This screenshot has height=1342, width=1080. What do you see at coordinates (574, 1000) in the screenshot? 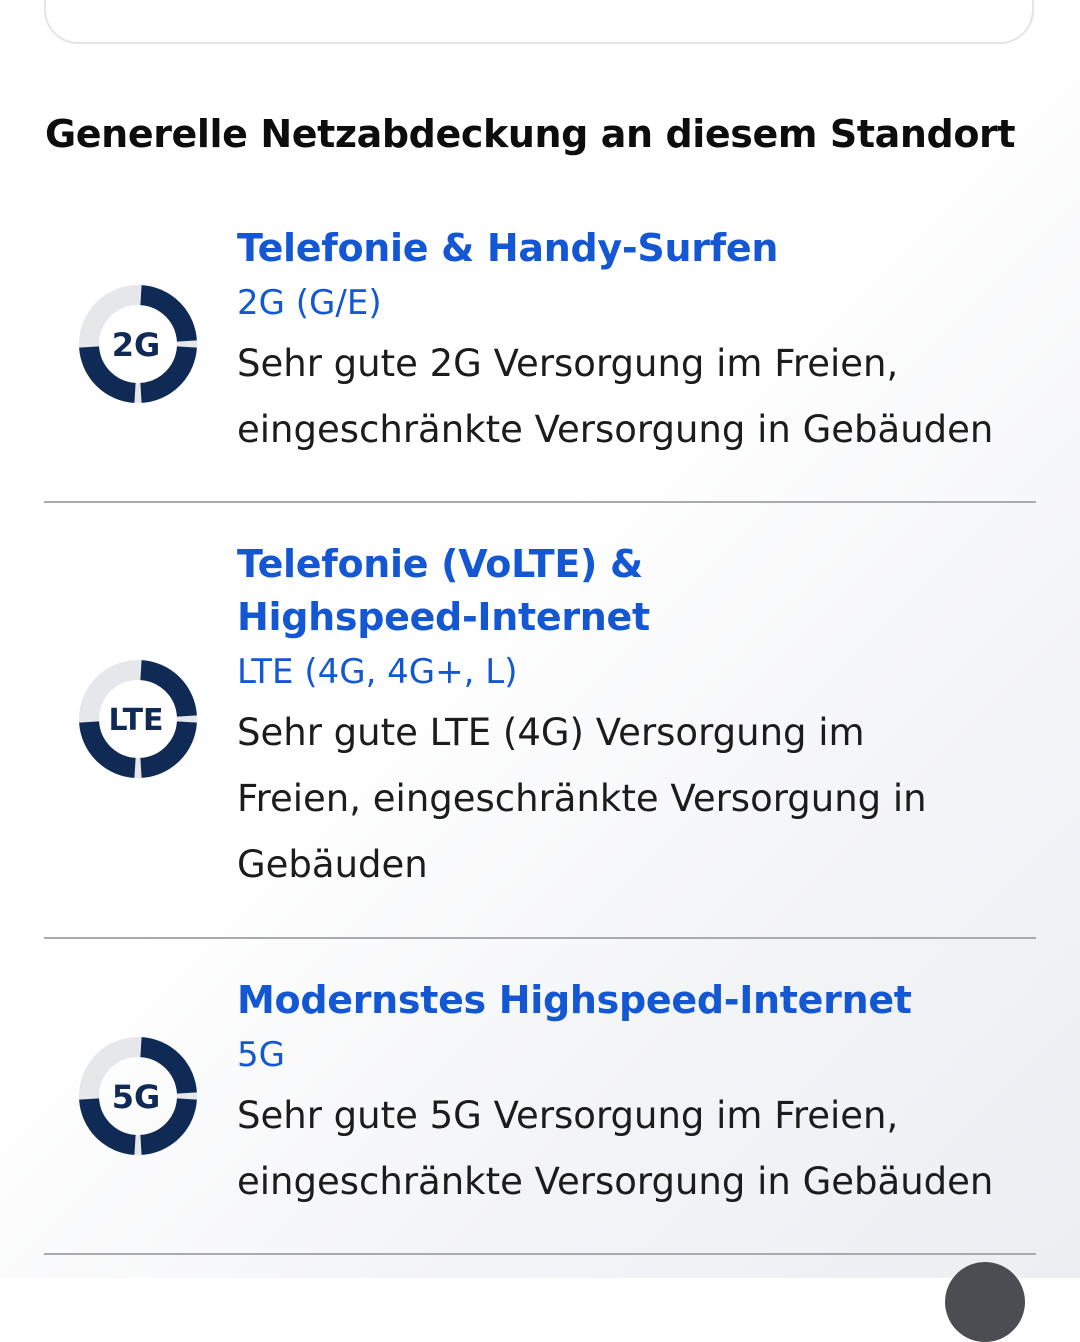
I see `coverage-title-5g: Modernstes Highspeed-Internet` at bounding box center [574, 1000].